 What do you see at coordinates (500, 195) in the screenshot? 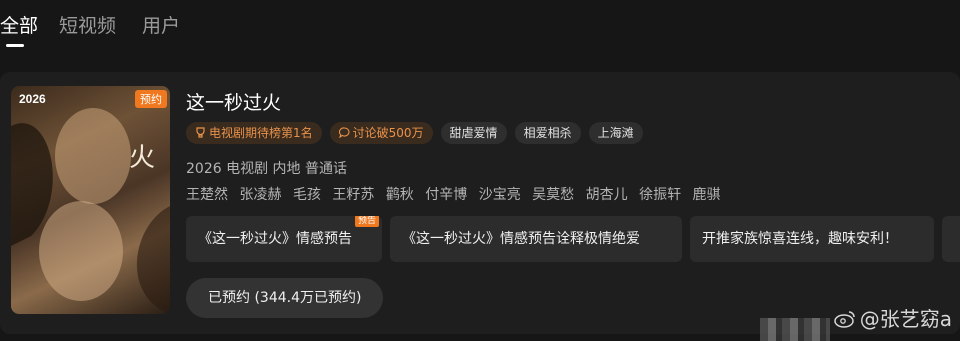
I see `cast-member: 沙宝亮` at bounding box center [500, 195].